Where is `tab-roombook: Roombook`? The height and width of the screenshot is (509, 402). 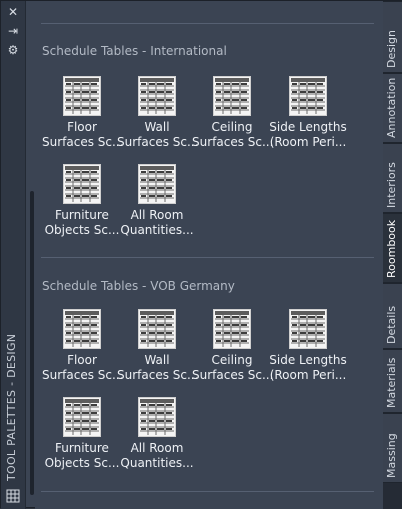 tab-roombook: Roombook is located at coordinates (392, 248).